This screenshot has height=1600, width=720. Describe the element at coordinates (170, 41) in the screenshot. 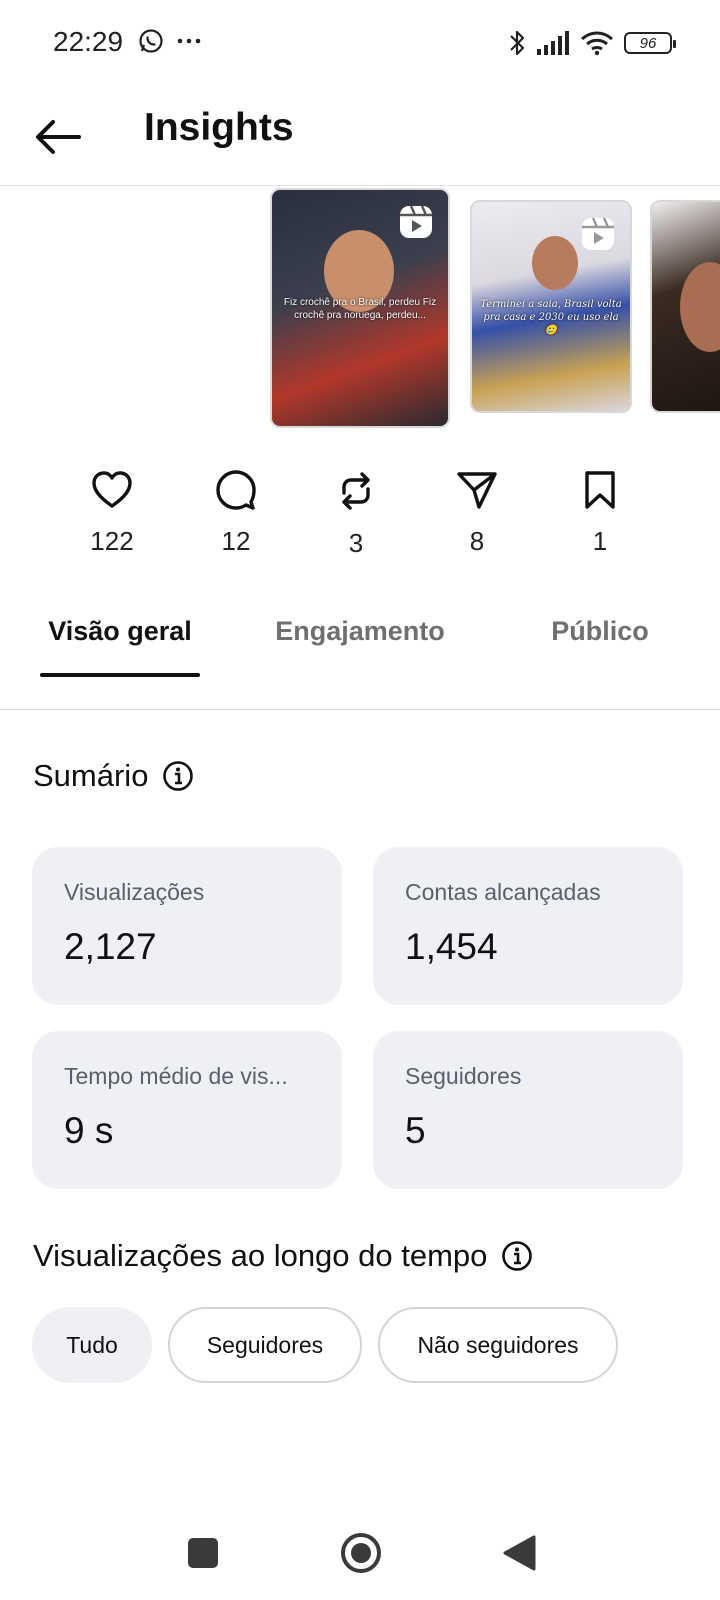

I see `status-left-icons` at that location.